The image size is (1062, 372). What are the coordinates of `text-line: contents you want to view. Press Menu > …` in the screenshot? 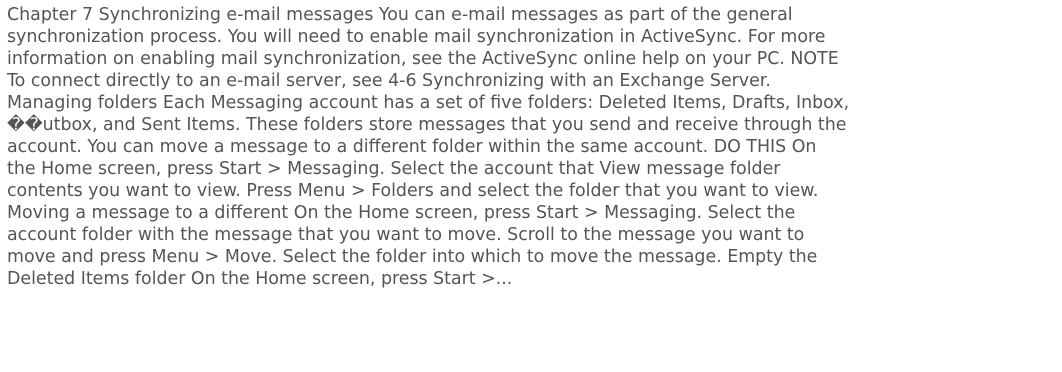 It's located at (413, 191).